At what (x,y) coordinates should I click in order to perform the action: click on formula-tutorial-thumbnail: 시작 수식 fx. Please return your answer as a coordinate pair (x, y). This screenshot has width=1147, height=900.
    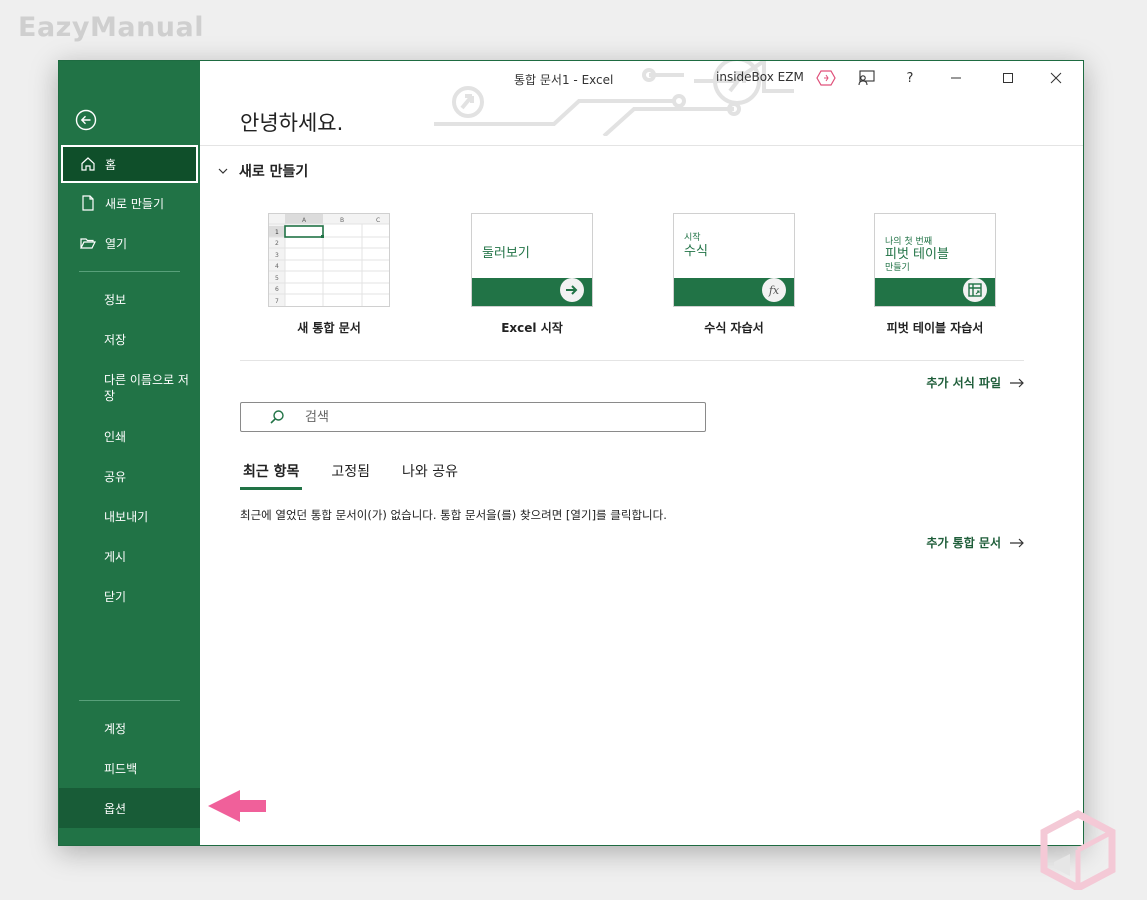
    Looking at the image, I should click on (734, 260).